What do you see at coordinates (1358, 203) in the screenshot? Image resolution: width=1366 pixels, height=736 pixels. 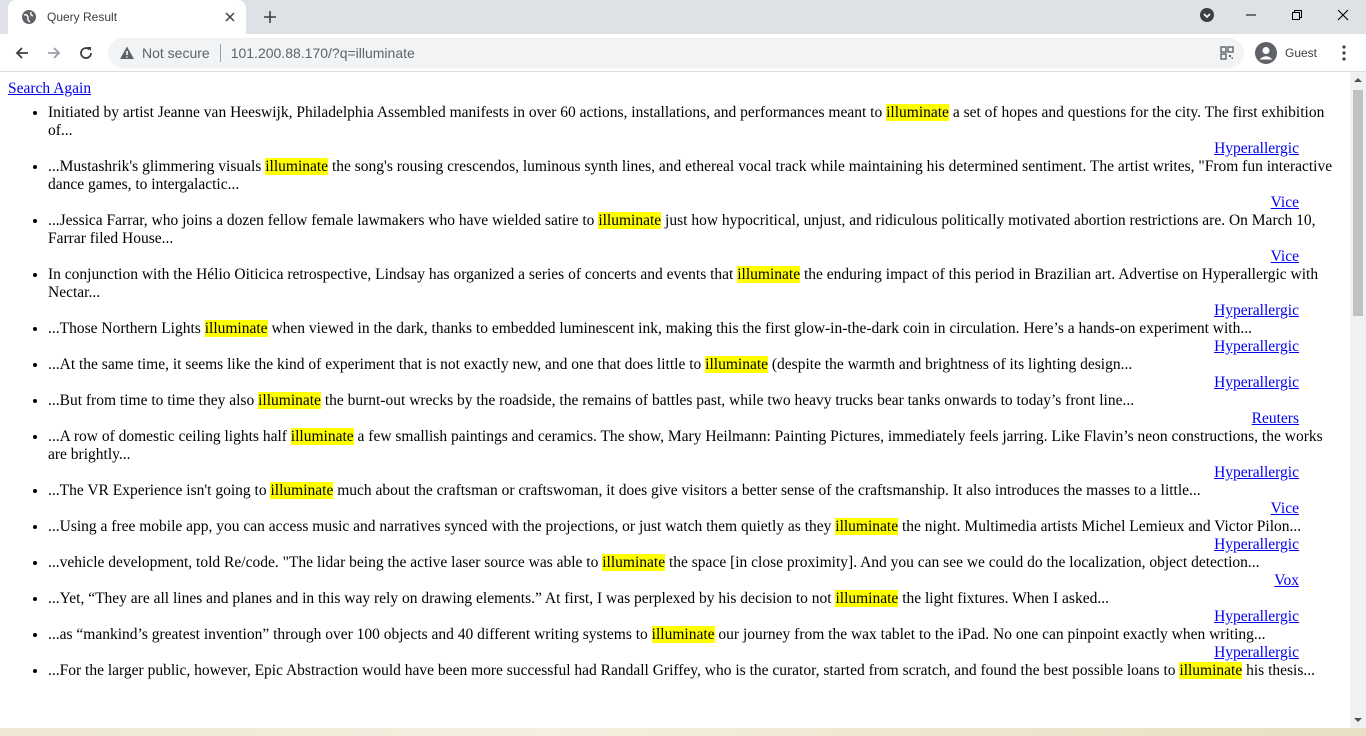 I see `scrollbar-thumb` at bounding box center [1358, 203].